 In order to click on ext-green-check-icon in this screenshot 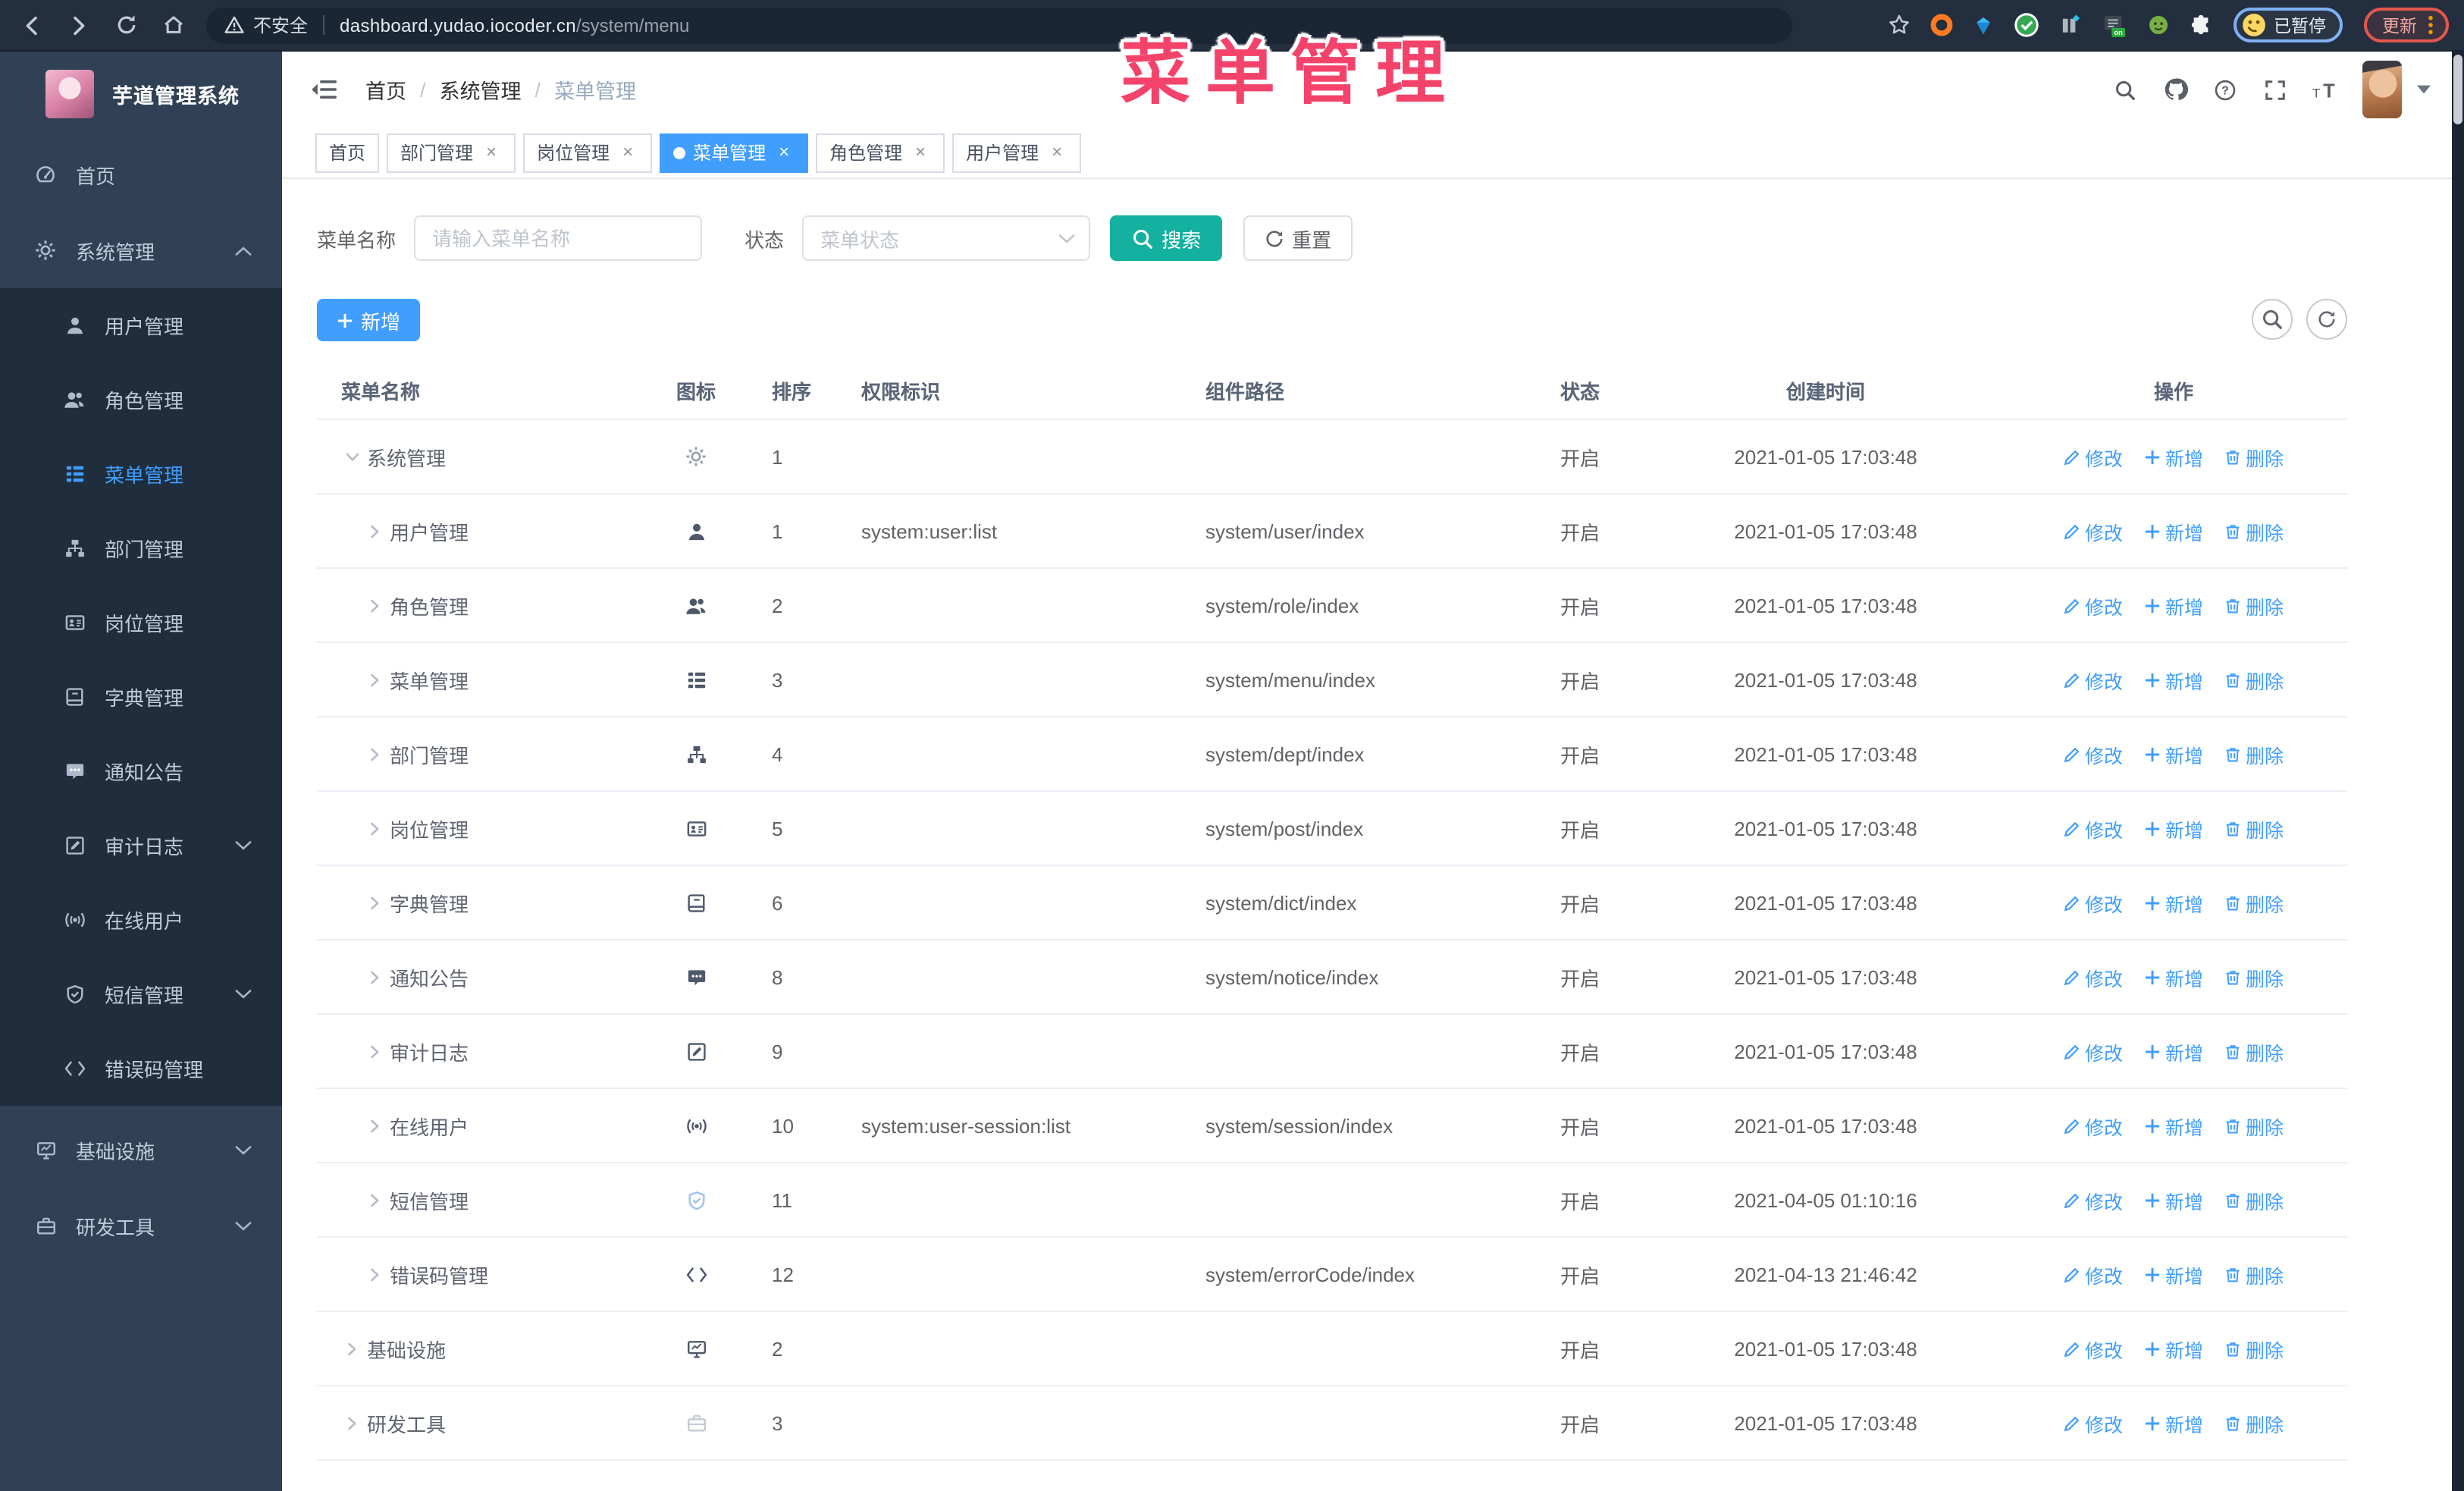, I will do `click(2026, 25)`.